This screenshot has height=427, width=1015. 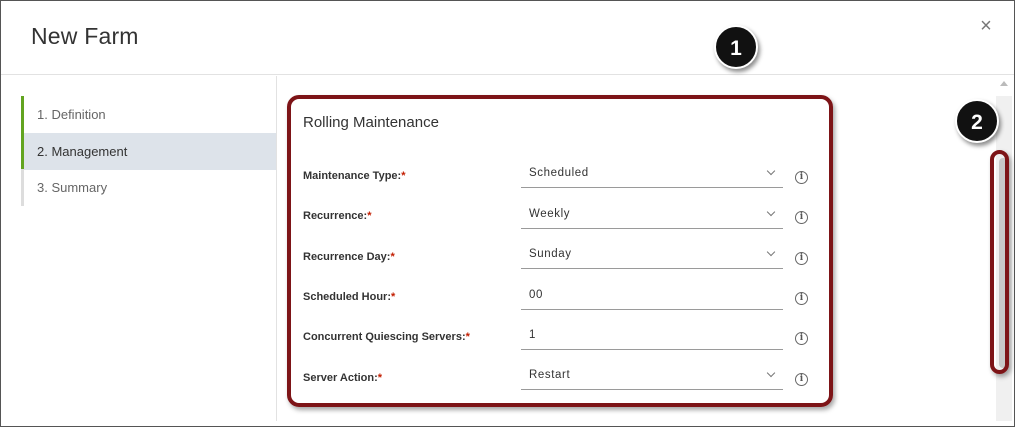 I want to click on scrollbar-highlight-callout, so click(x=999, y=262).